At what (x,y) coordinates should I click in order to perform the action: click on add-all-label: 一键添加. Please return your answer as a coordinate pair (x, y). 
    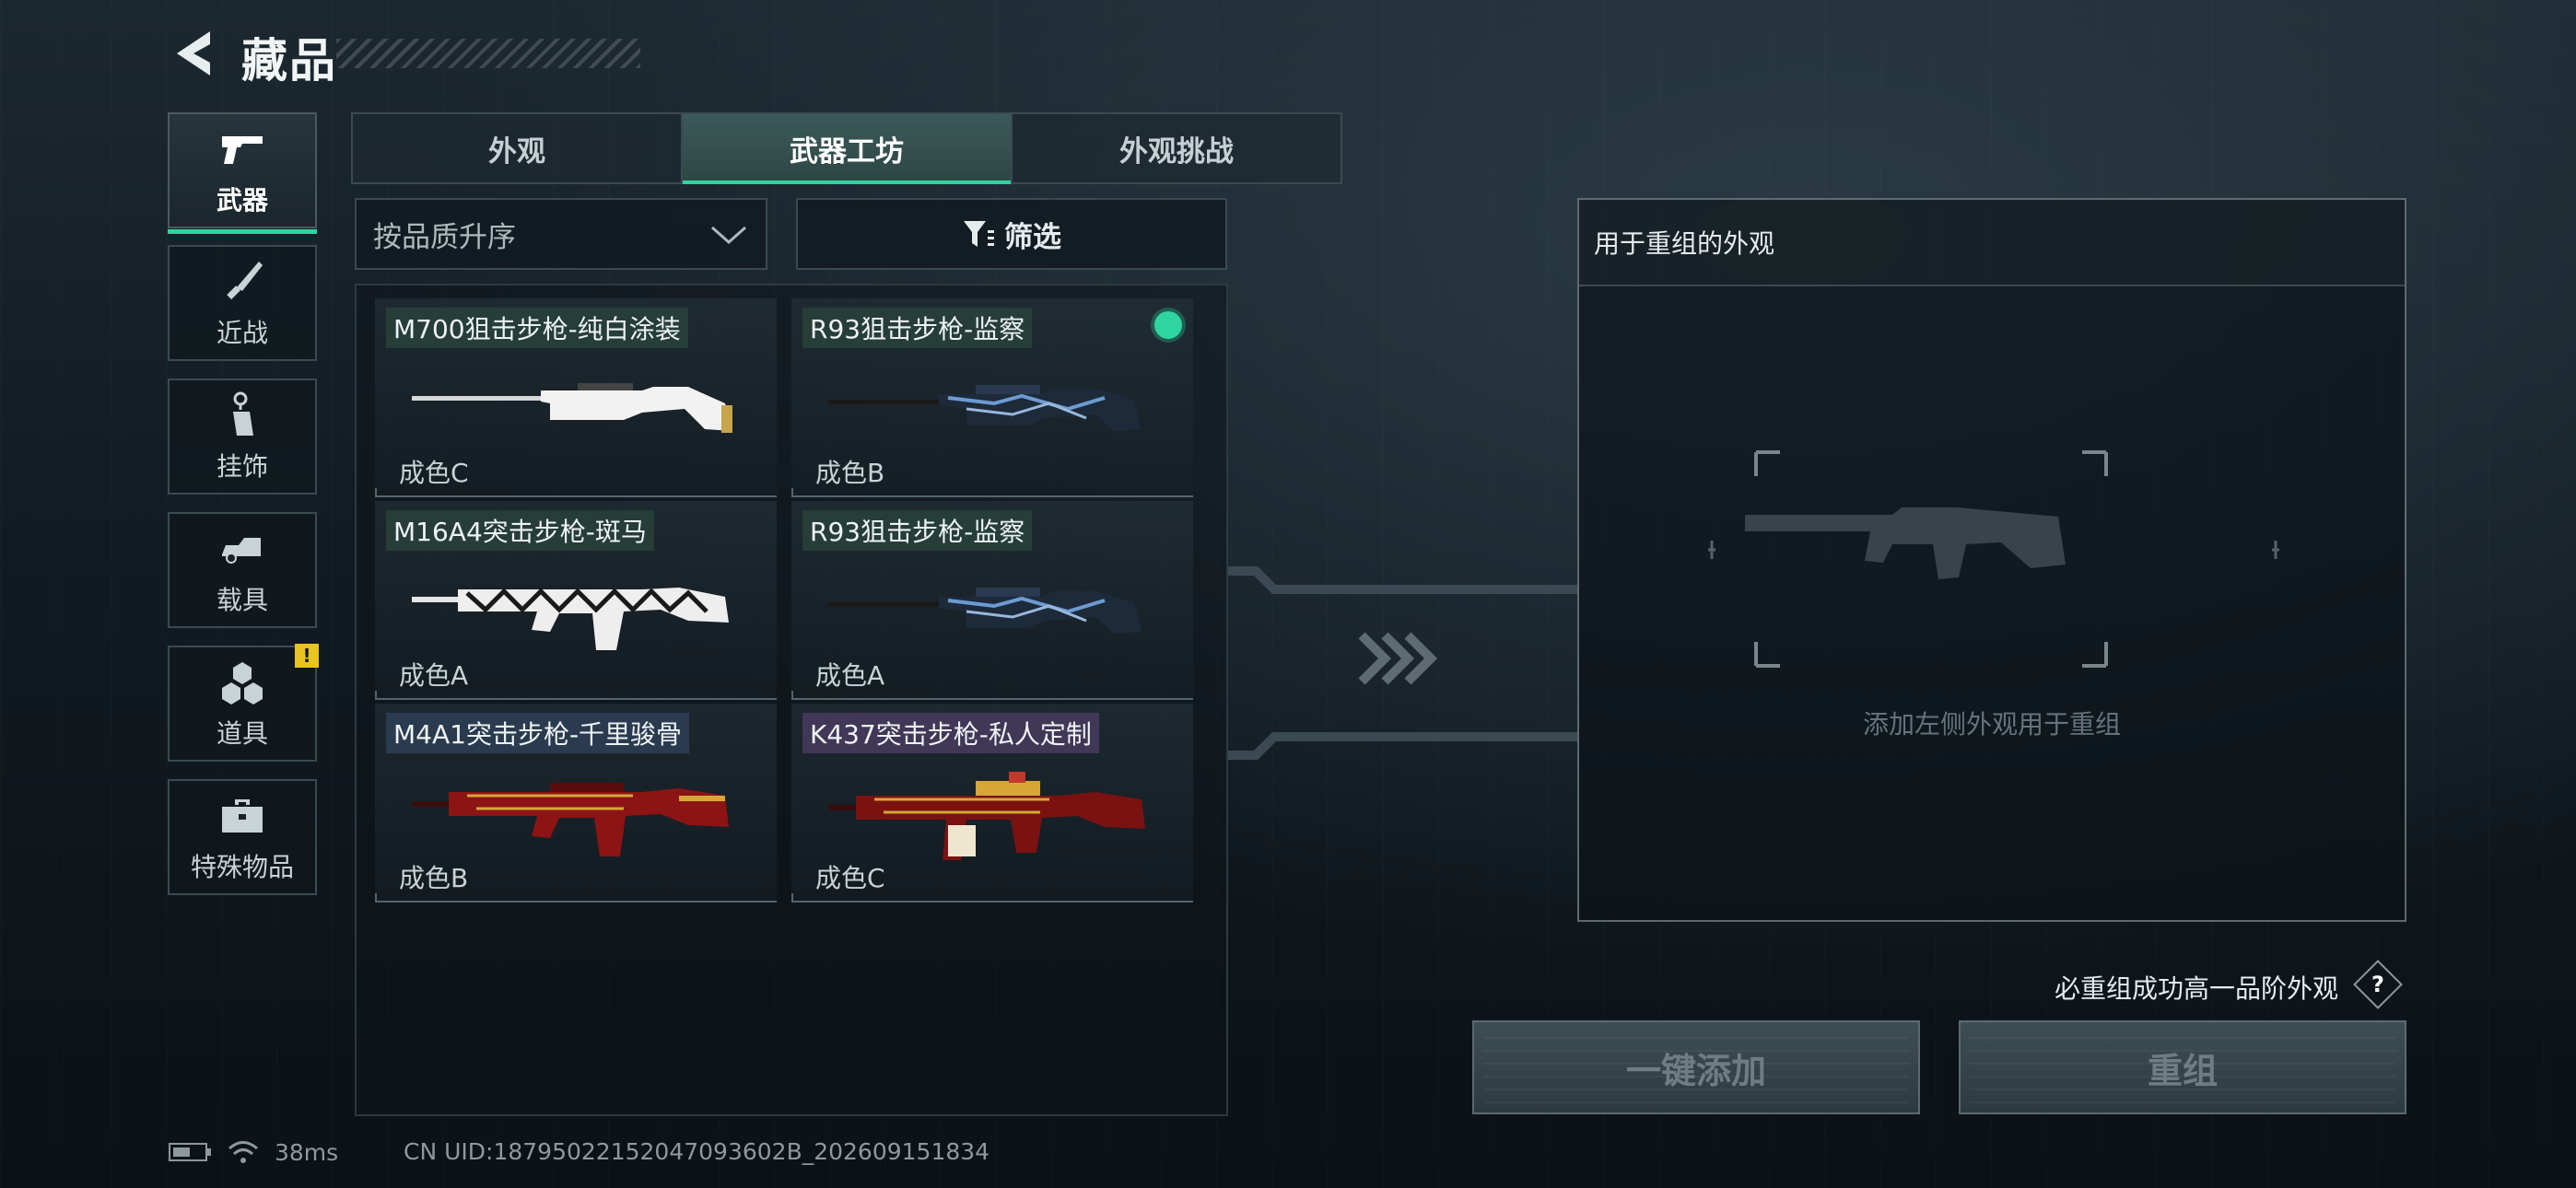
    Looking at the image, I should click on (1695, 1070).